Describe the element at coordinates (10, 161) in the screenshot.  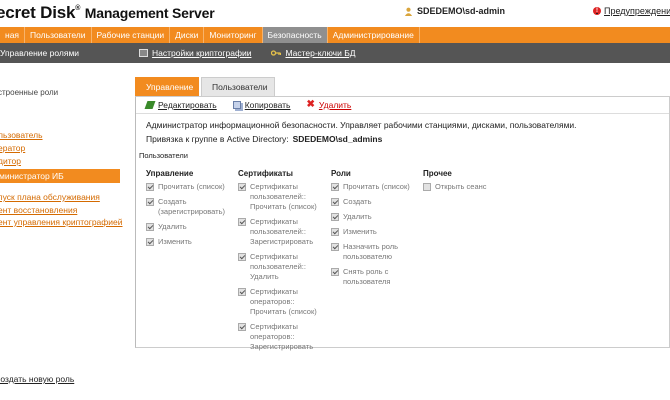
I see `role-link-auditor: дитор` at that location.